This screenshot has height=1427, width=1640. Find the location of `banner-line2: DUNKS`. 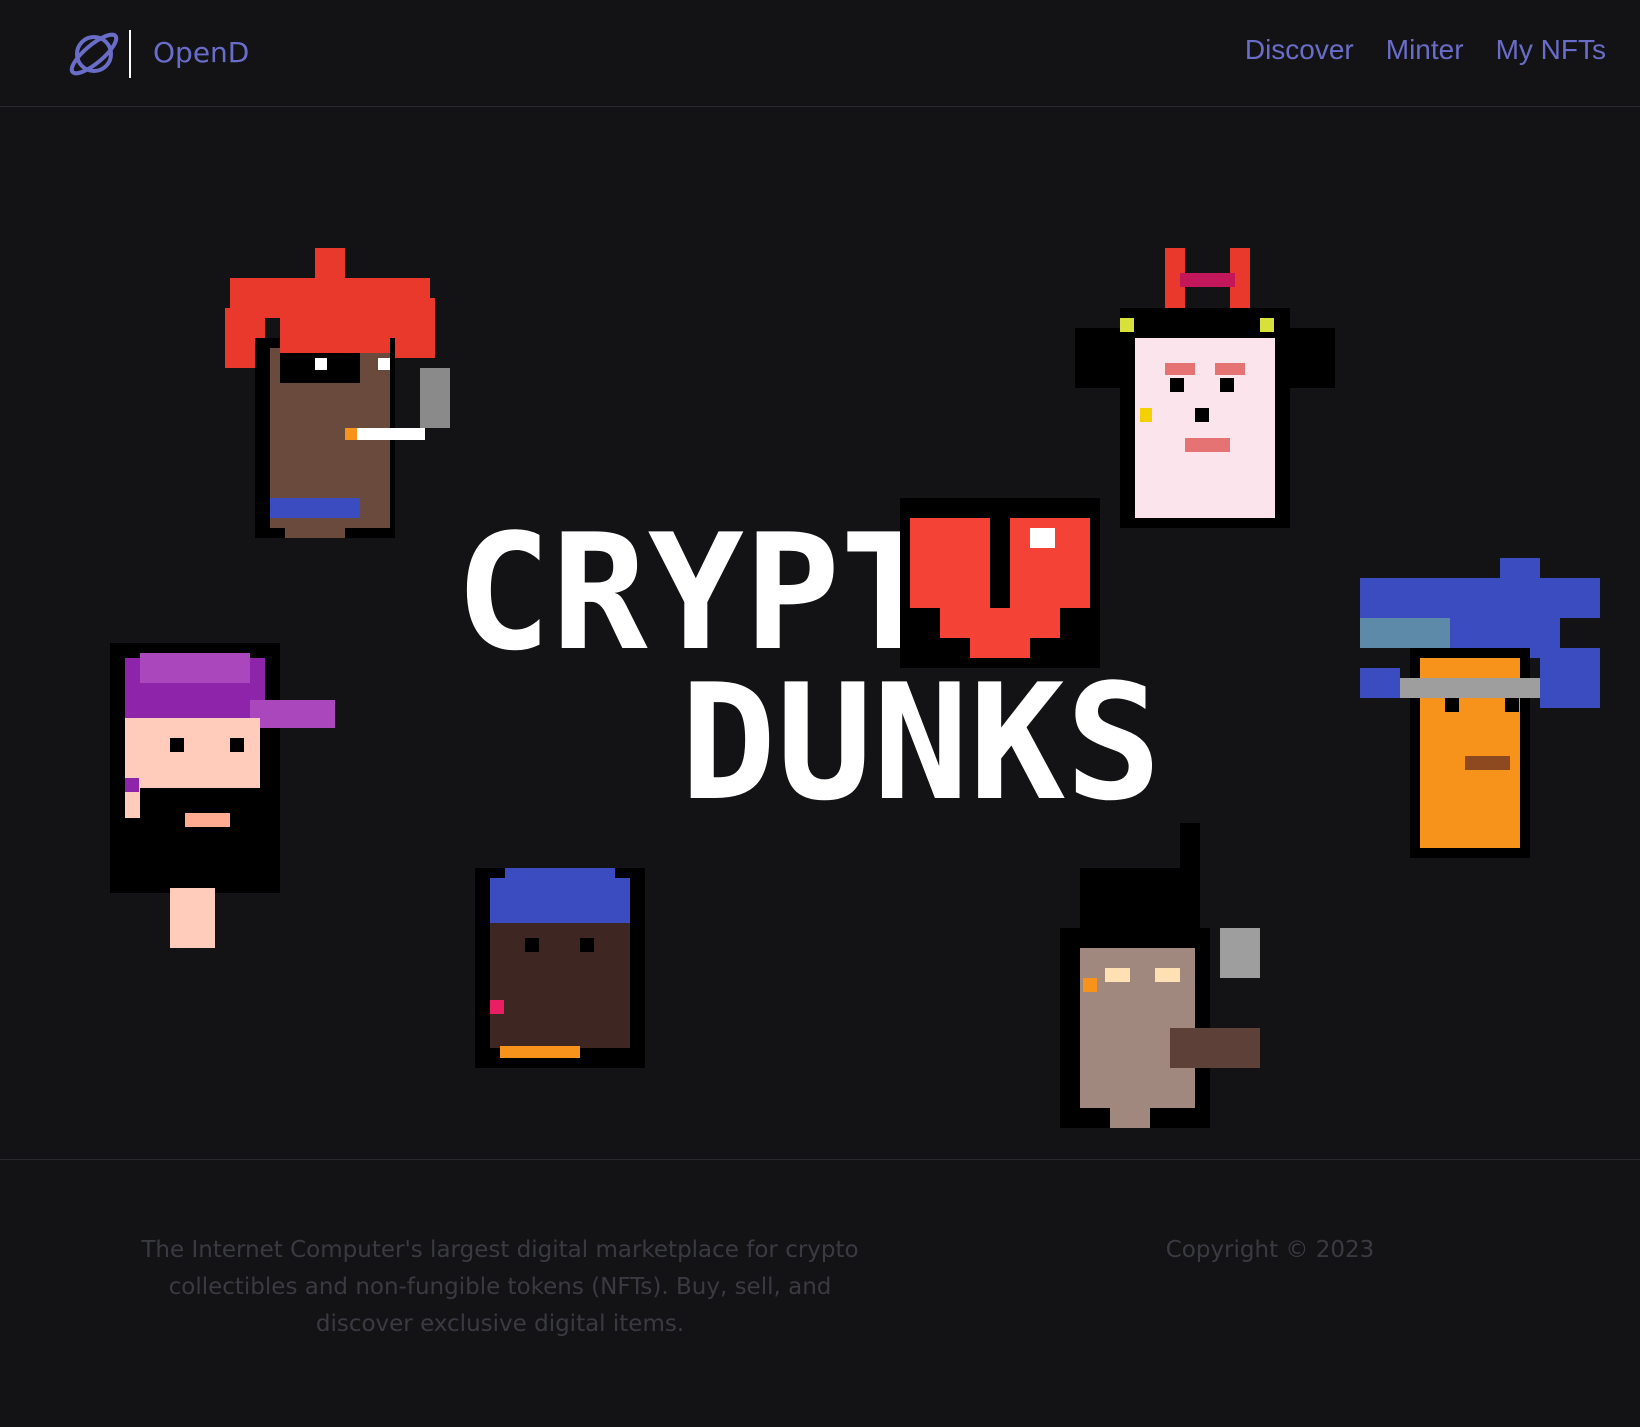

banner-line2: DUNKS is located at coordinates (921, 742).